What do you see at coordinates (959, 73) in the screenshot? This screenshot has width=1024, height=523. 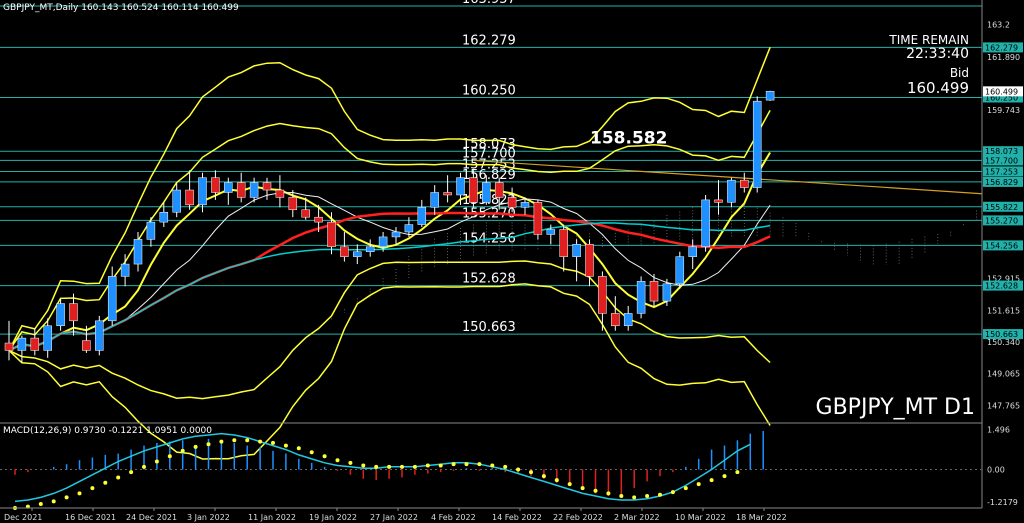 I see `bid-label: Bid` at bounding box center [959, 73].